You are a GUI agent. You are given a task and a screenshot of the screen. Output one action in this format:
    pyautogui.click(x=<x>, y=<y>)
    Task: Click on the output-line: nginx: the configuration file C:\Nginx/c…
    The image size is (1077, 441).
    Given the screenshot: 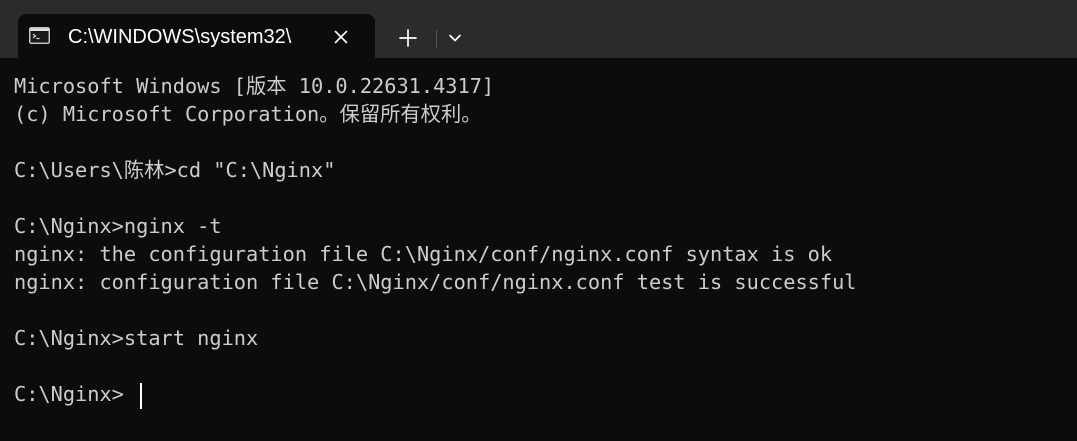 What is the action you would take?
    pyautogui.click(x=423, y=254)
    